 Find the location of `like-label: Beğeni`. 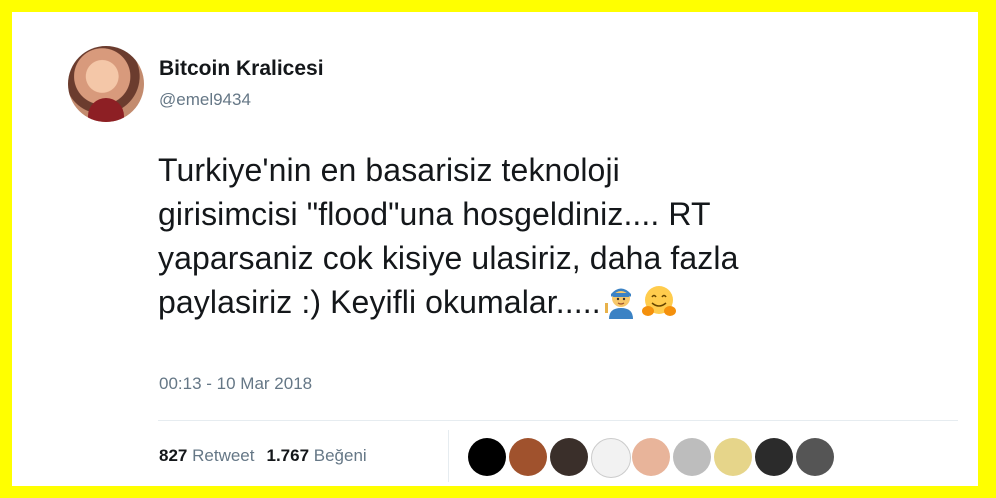

like-label: Beğeni is located at coordinates (340, 455).